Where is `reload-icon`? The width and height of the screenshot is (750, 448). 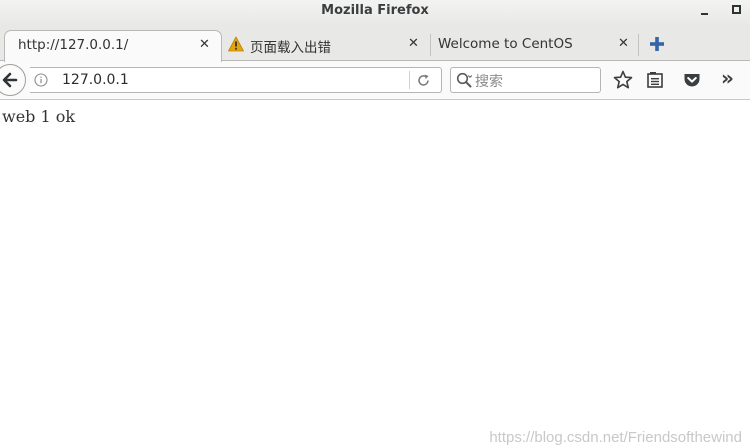
reload-icon is located at coordinates (423, 80).